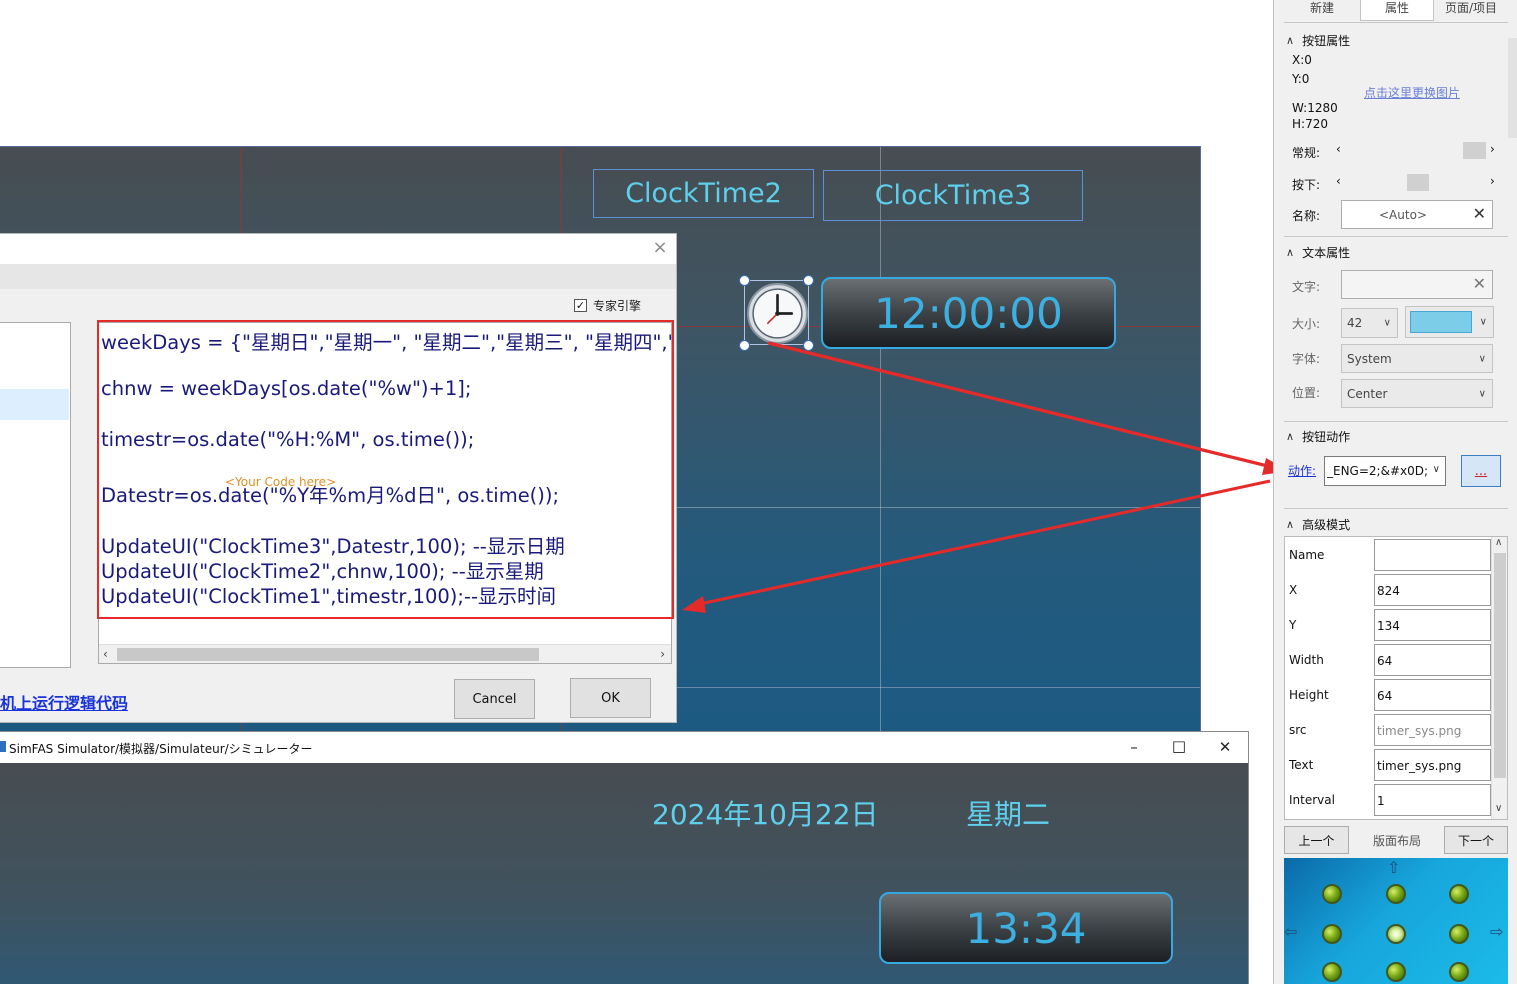 The image size is (1517, 984). What do you see at coordinates (1306, 287) in the screenshot?
I see `text-label: 文字:` at bounding box center [1306, 287].